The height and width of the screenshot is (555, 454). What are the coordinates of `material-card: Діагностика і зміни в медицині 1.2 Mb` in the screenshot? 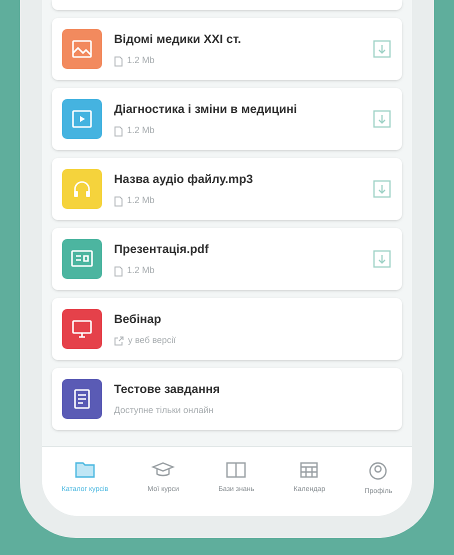 It's located at (227, 119).